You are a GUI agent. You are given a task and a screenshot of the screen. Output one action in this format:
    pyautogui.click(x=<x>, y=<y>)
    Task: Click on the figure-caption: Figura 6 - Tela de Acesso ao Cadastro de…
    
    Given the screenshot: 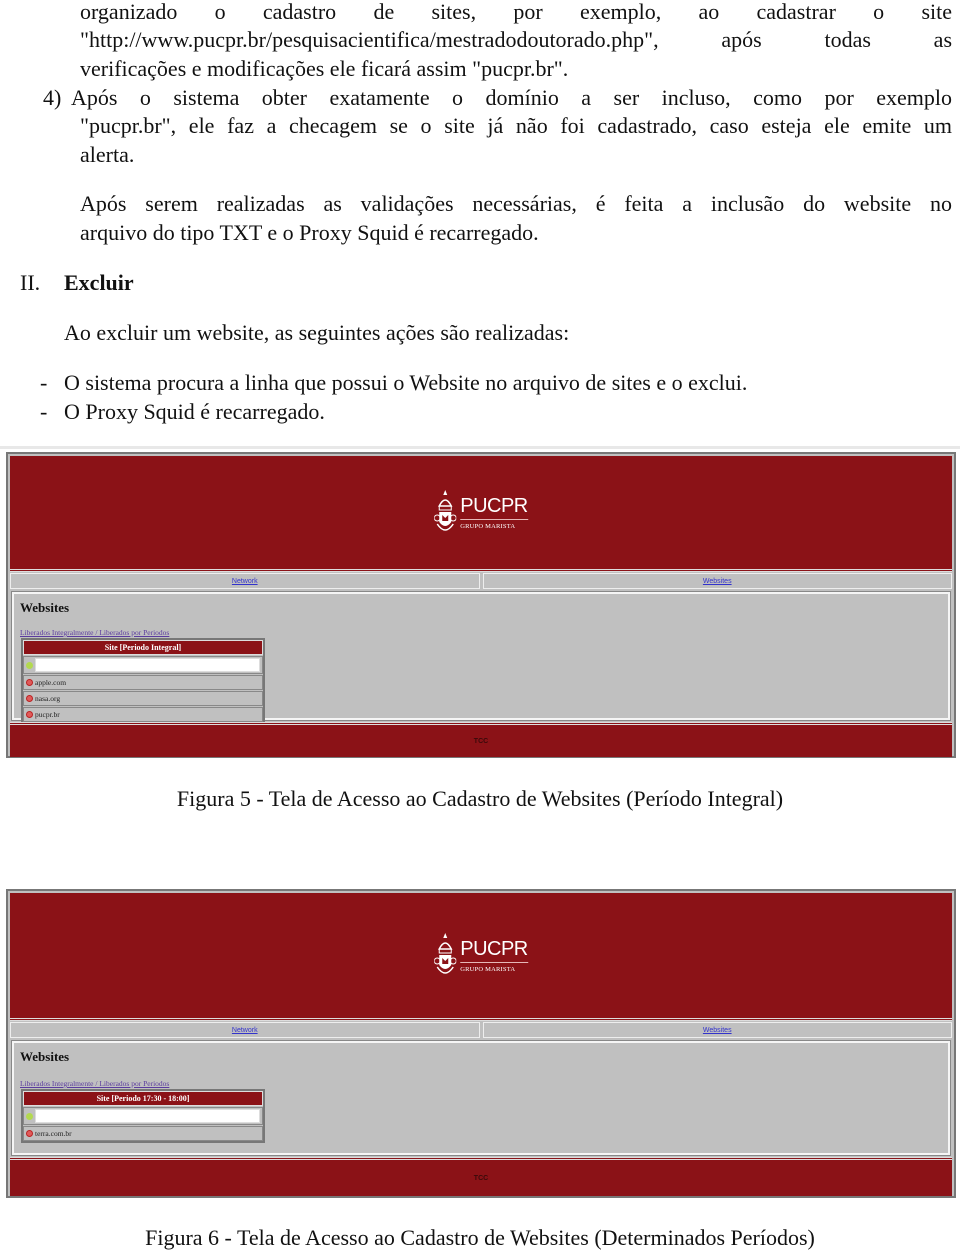 What is the action you would take?
    pyautogui.click(x=480, y=1237)
    